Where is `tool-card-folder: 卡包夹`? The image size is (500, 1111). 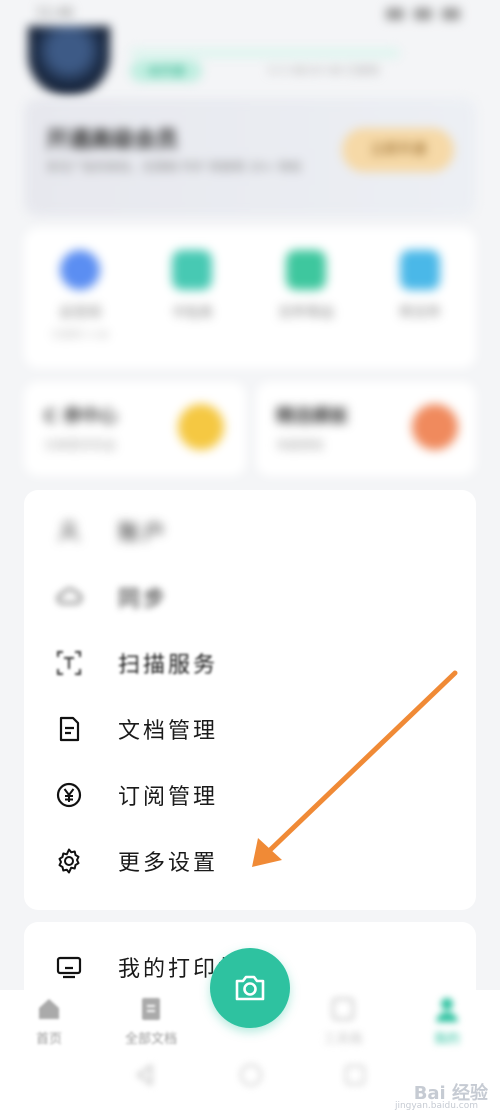
tool-card-folder: 卡包夹 is located at coordinates (192, 286).